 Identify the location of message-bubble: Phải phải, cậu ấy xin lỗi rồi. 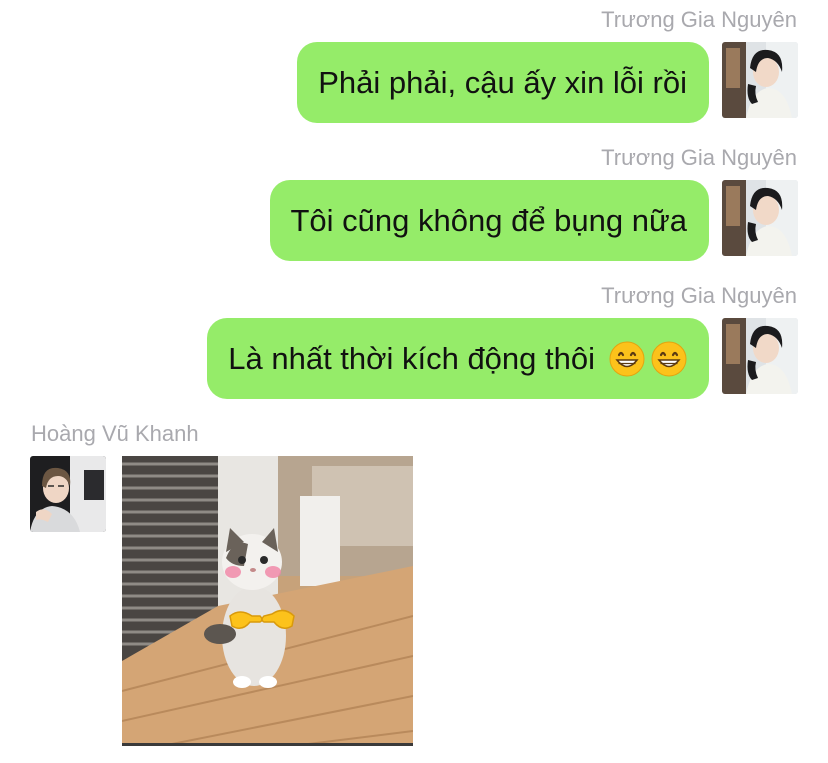
(503, 82).